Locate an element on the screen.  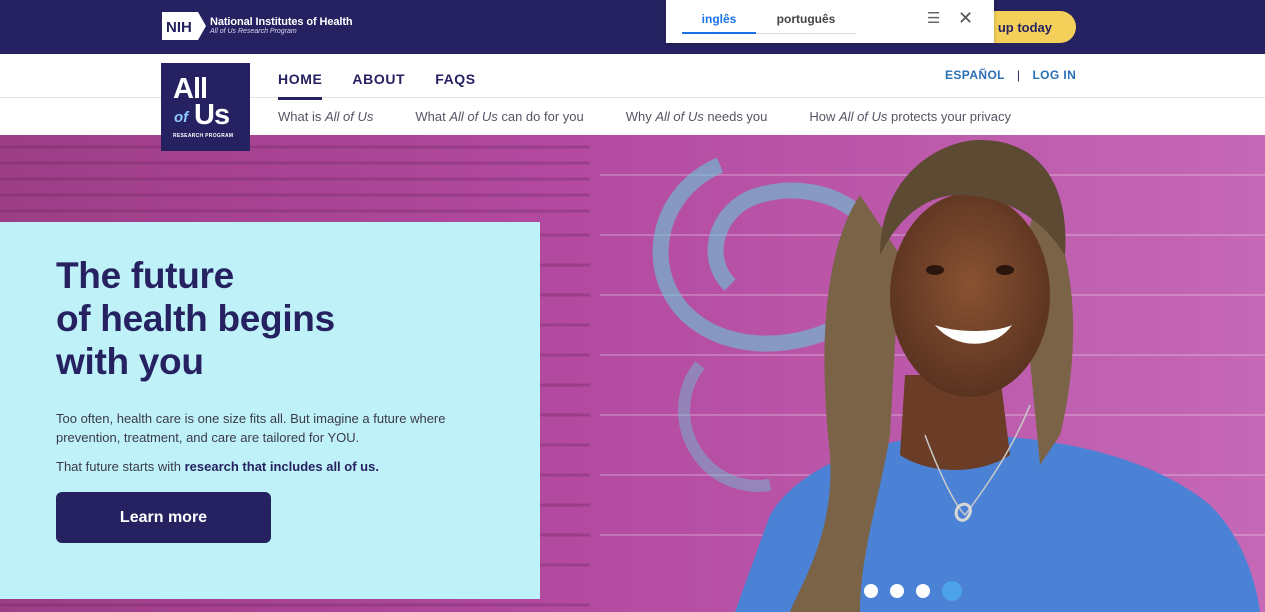
subnav-what-is: What is All of Us is located at coordinates (325, 116).